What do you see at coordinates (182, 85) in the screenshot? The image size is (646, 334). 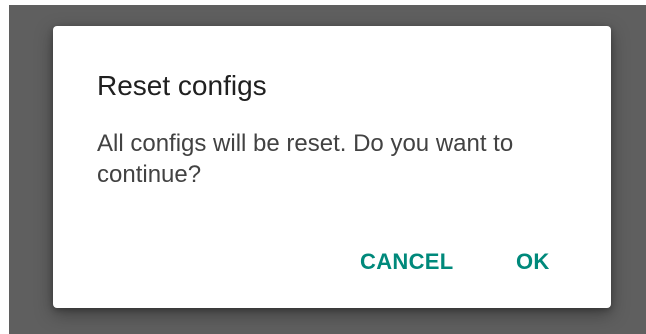 I see `dialog-title: Reset configs` at bounding box center [182, 85].